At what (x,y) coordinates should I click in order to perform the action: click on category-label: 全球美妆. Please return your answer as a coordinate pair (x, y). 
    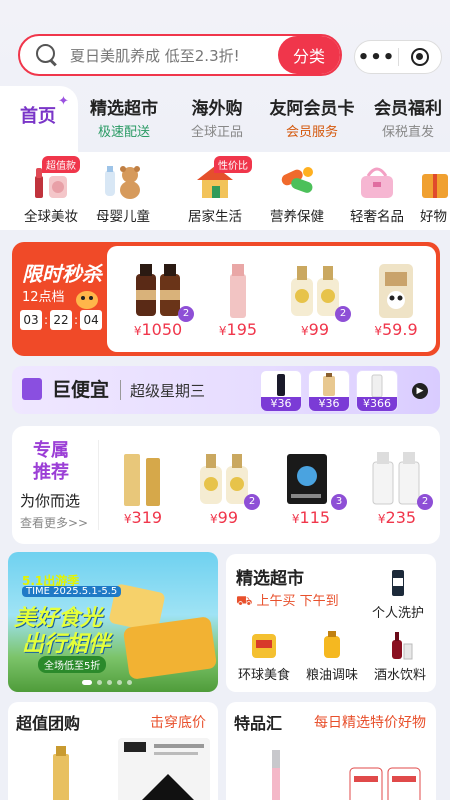
    Looking at the image, I should click on (51, 217).